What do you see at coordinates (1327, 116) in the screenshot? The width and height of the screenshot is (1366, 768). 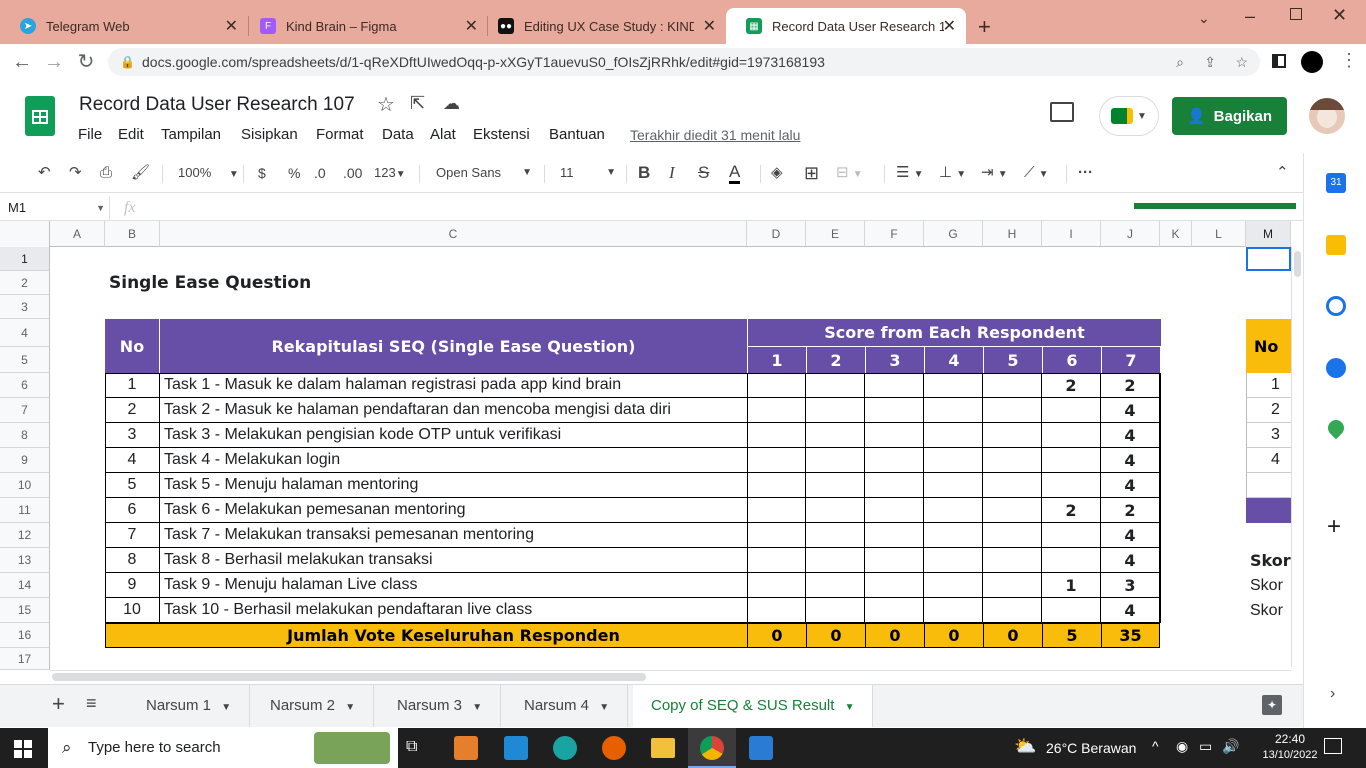 I see `user-avatar` at bounding box center [1327, 116].